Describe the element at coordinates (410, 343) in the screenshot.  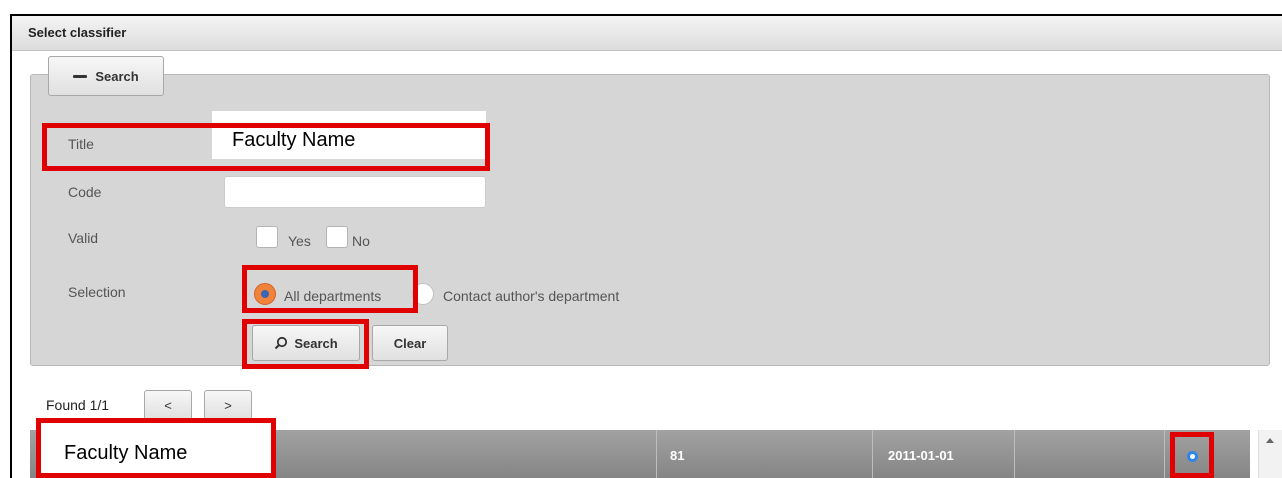
I see `clear-button: Clear` at that location.